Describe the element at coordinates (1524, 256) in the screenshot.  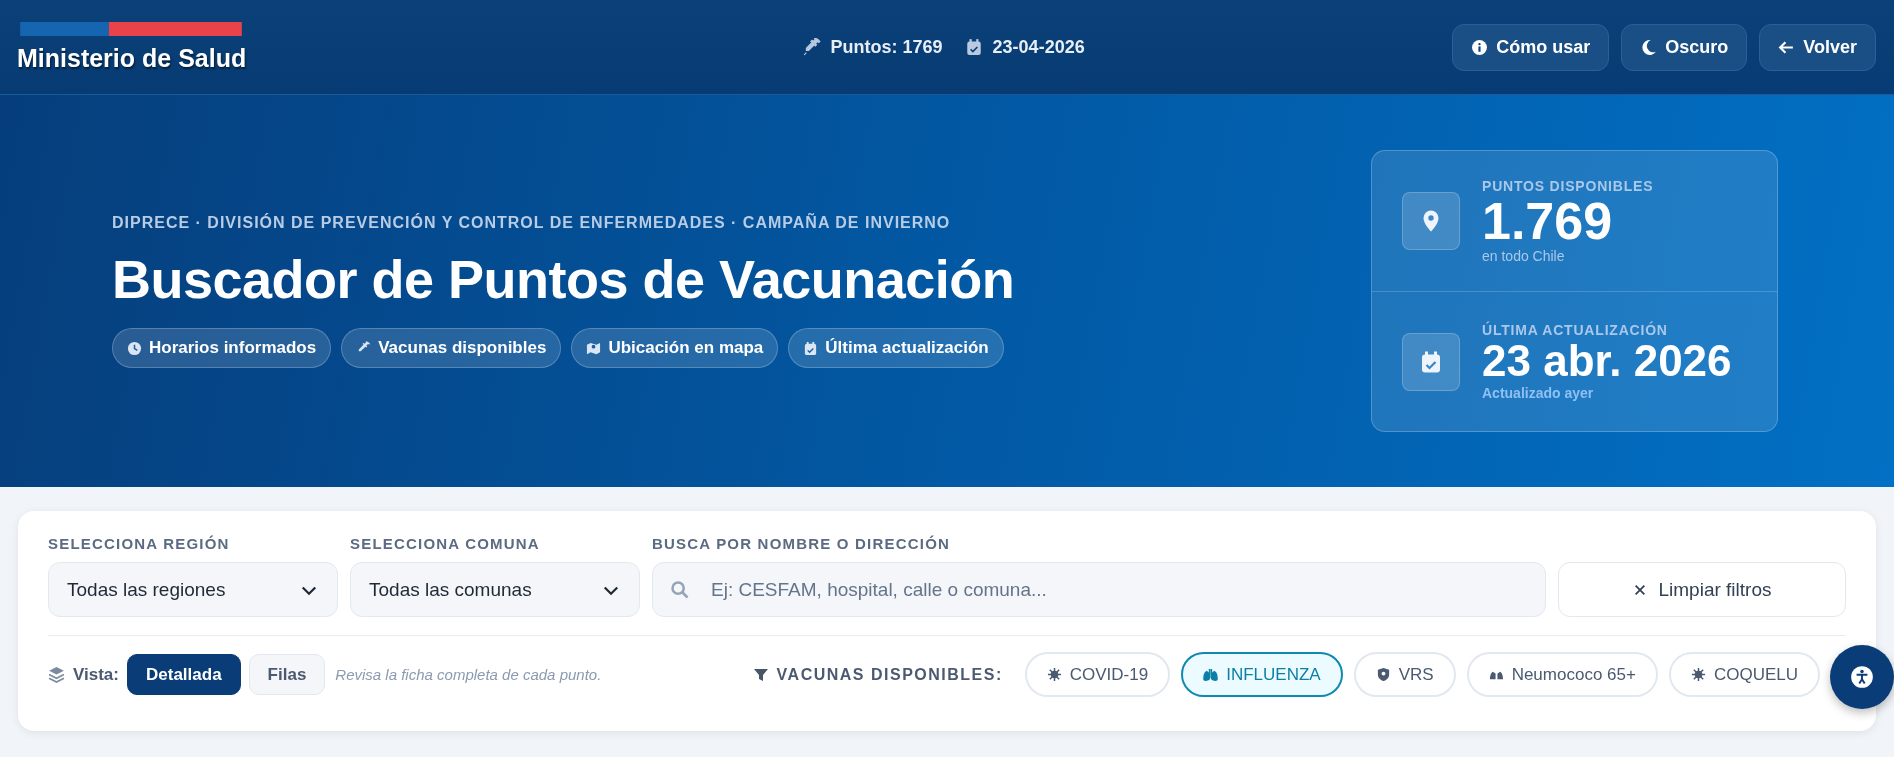
I see `stat-note: en todo Chile` at that location.